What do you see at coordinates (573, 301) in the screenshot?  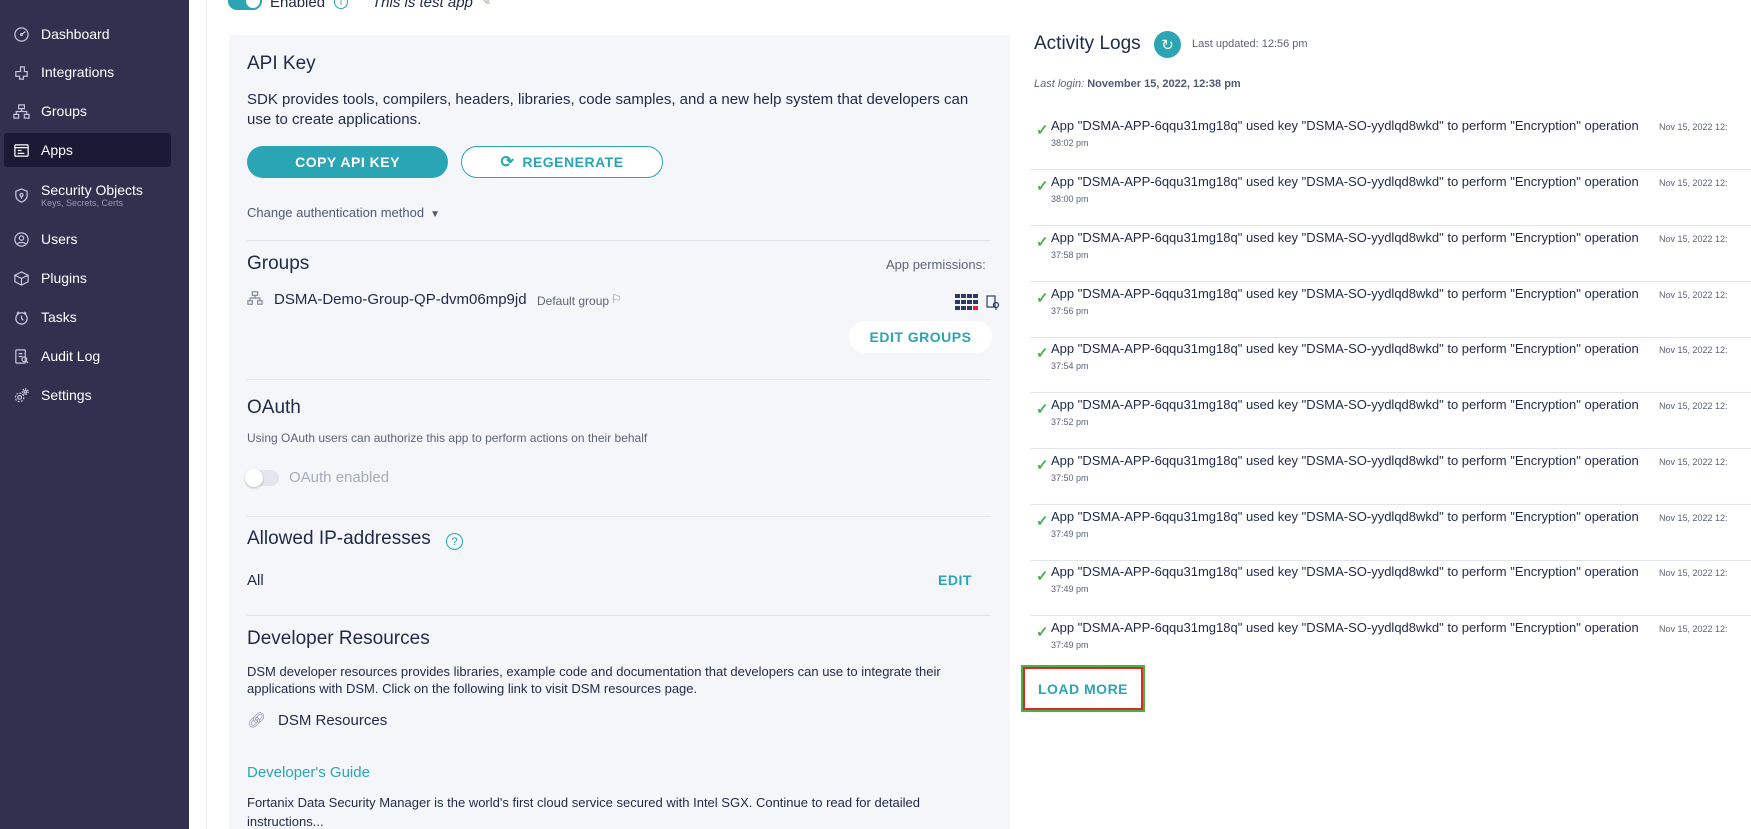 I see `default-group-label: Default group` at bounding box center [573, 301].